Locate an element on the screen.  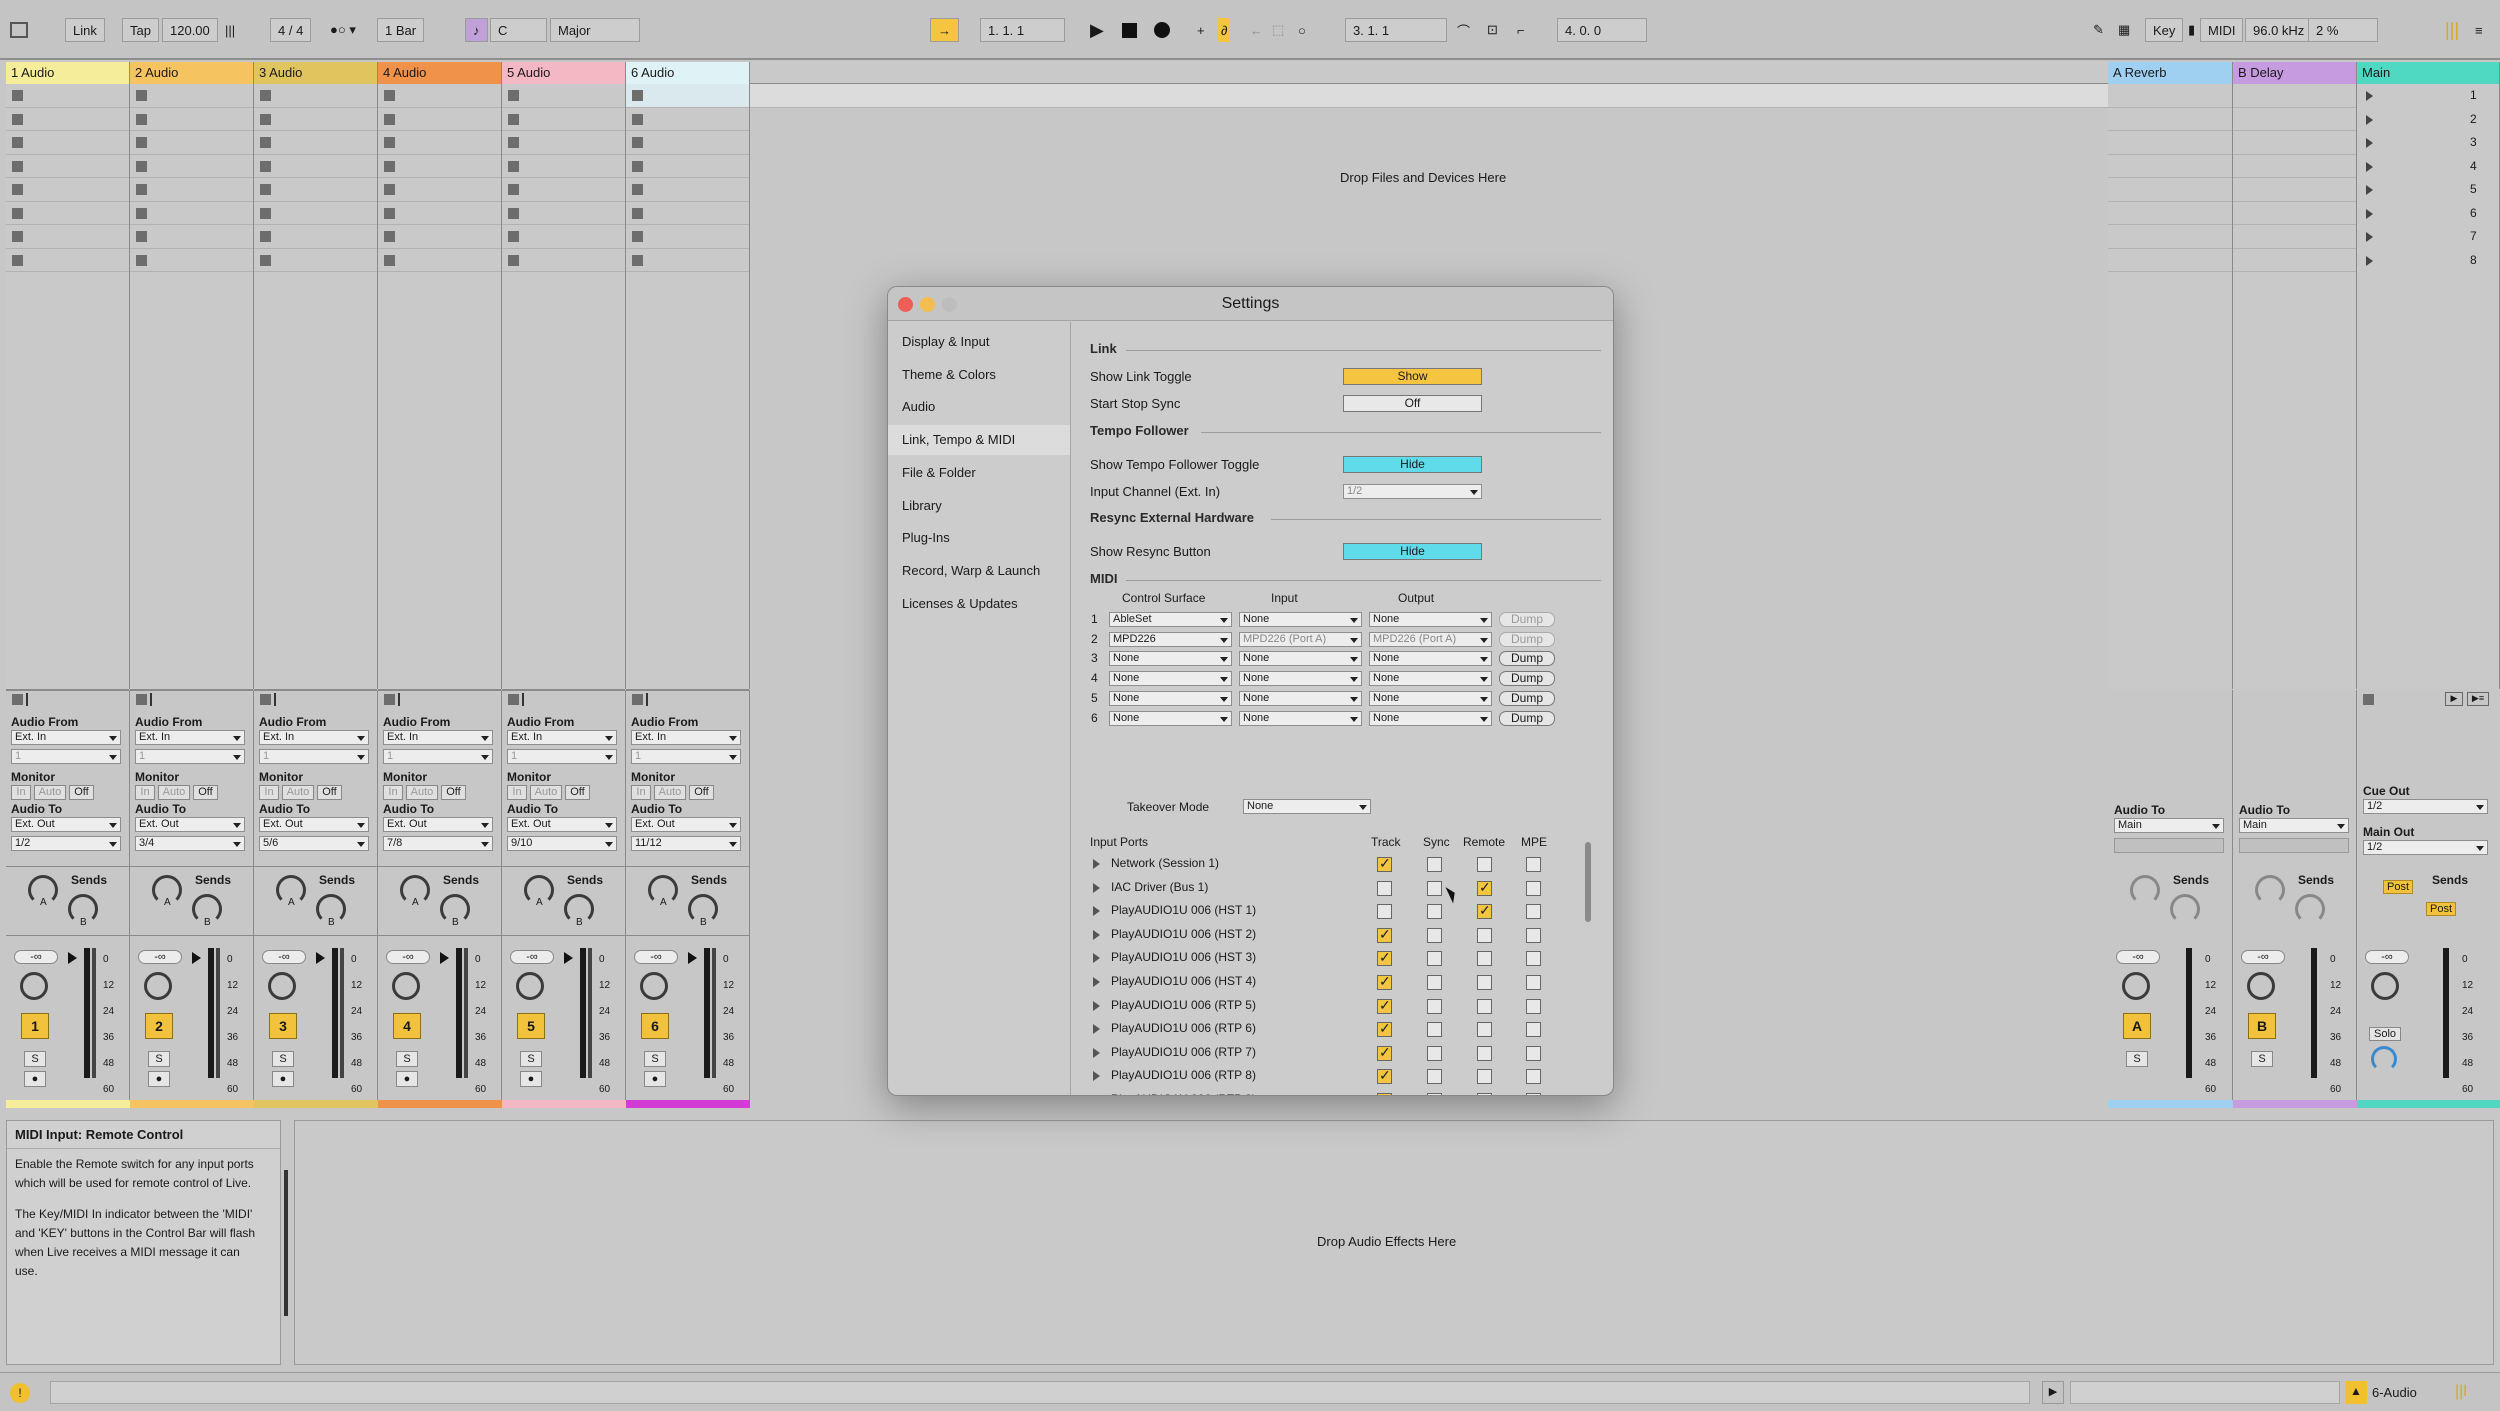
record-icon is located at coordinates (1162, 30).